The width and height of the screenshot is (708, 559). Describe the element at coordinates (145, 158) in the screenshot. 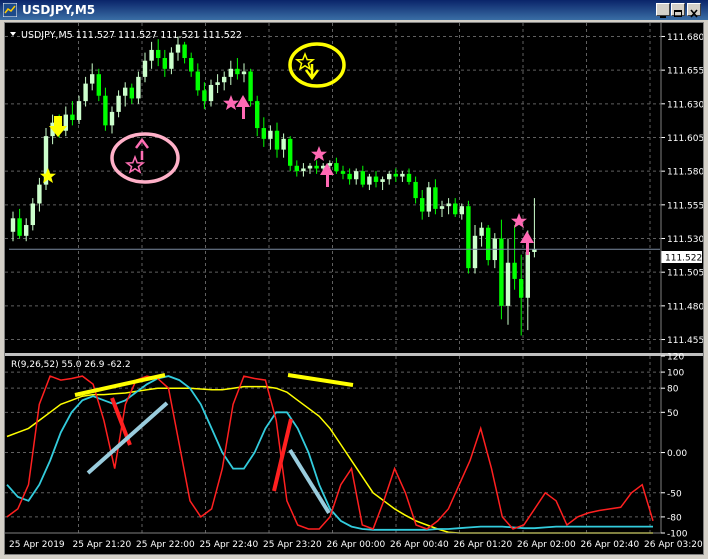

I see `pink-circle-highlight` at that location.